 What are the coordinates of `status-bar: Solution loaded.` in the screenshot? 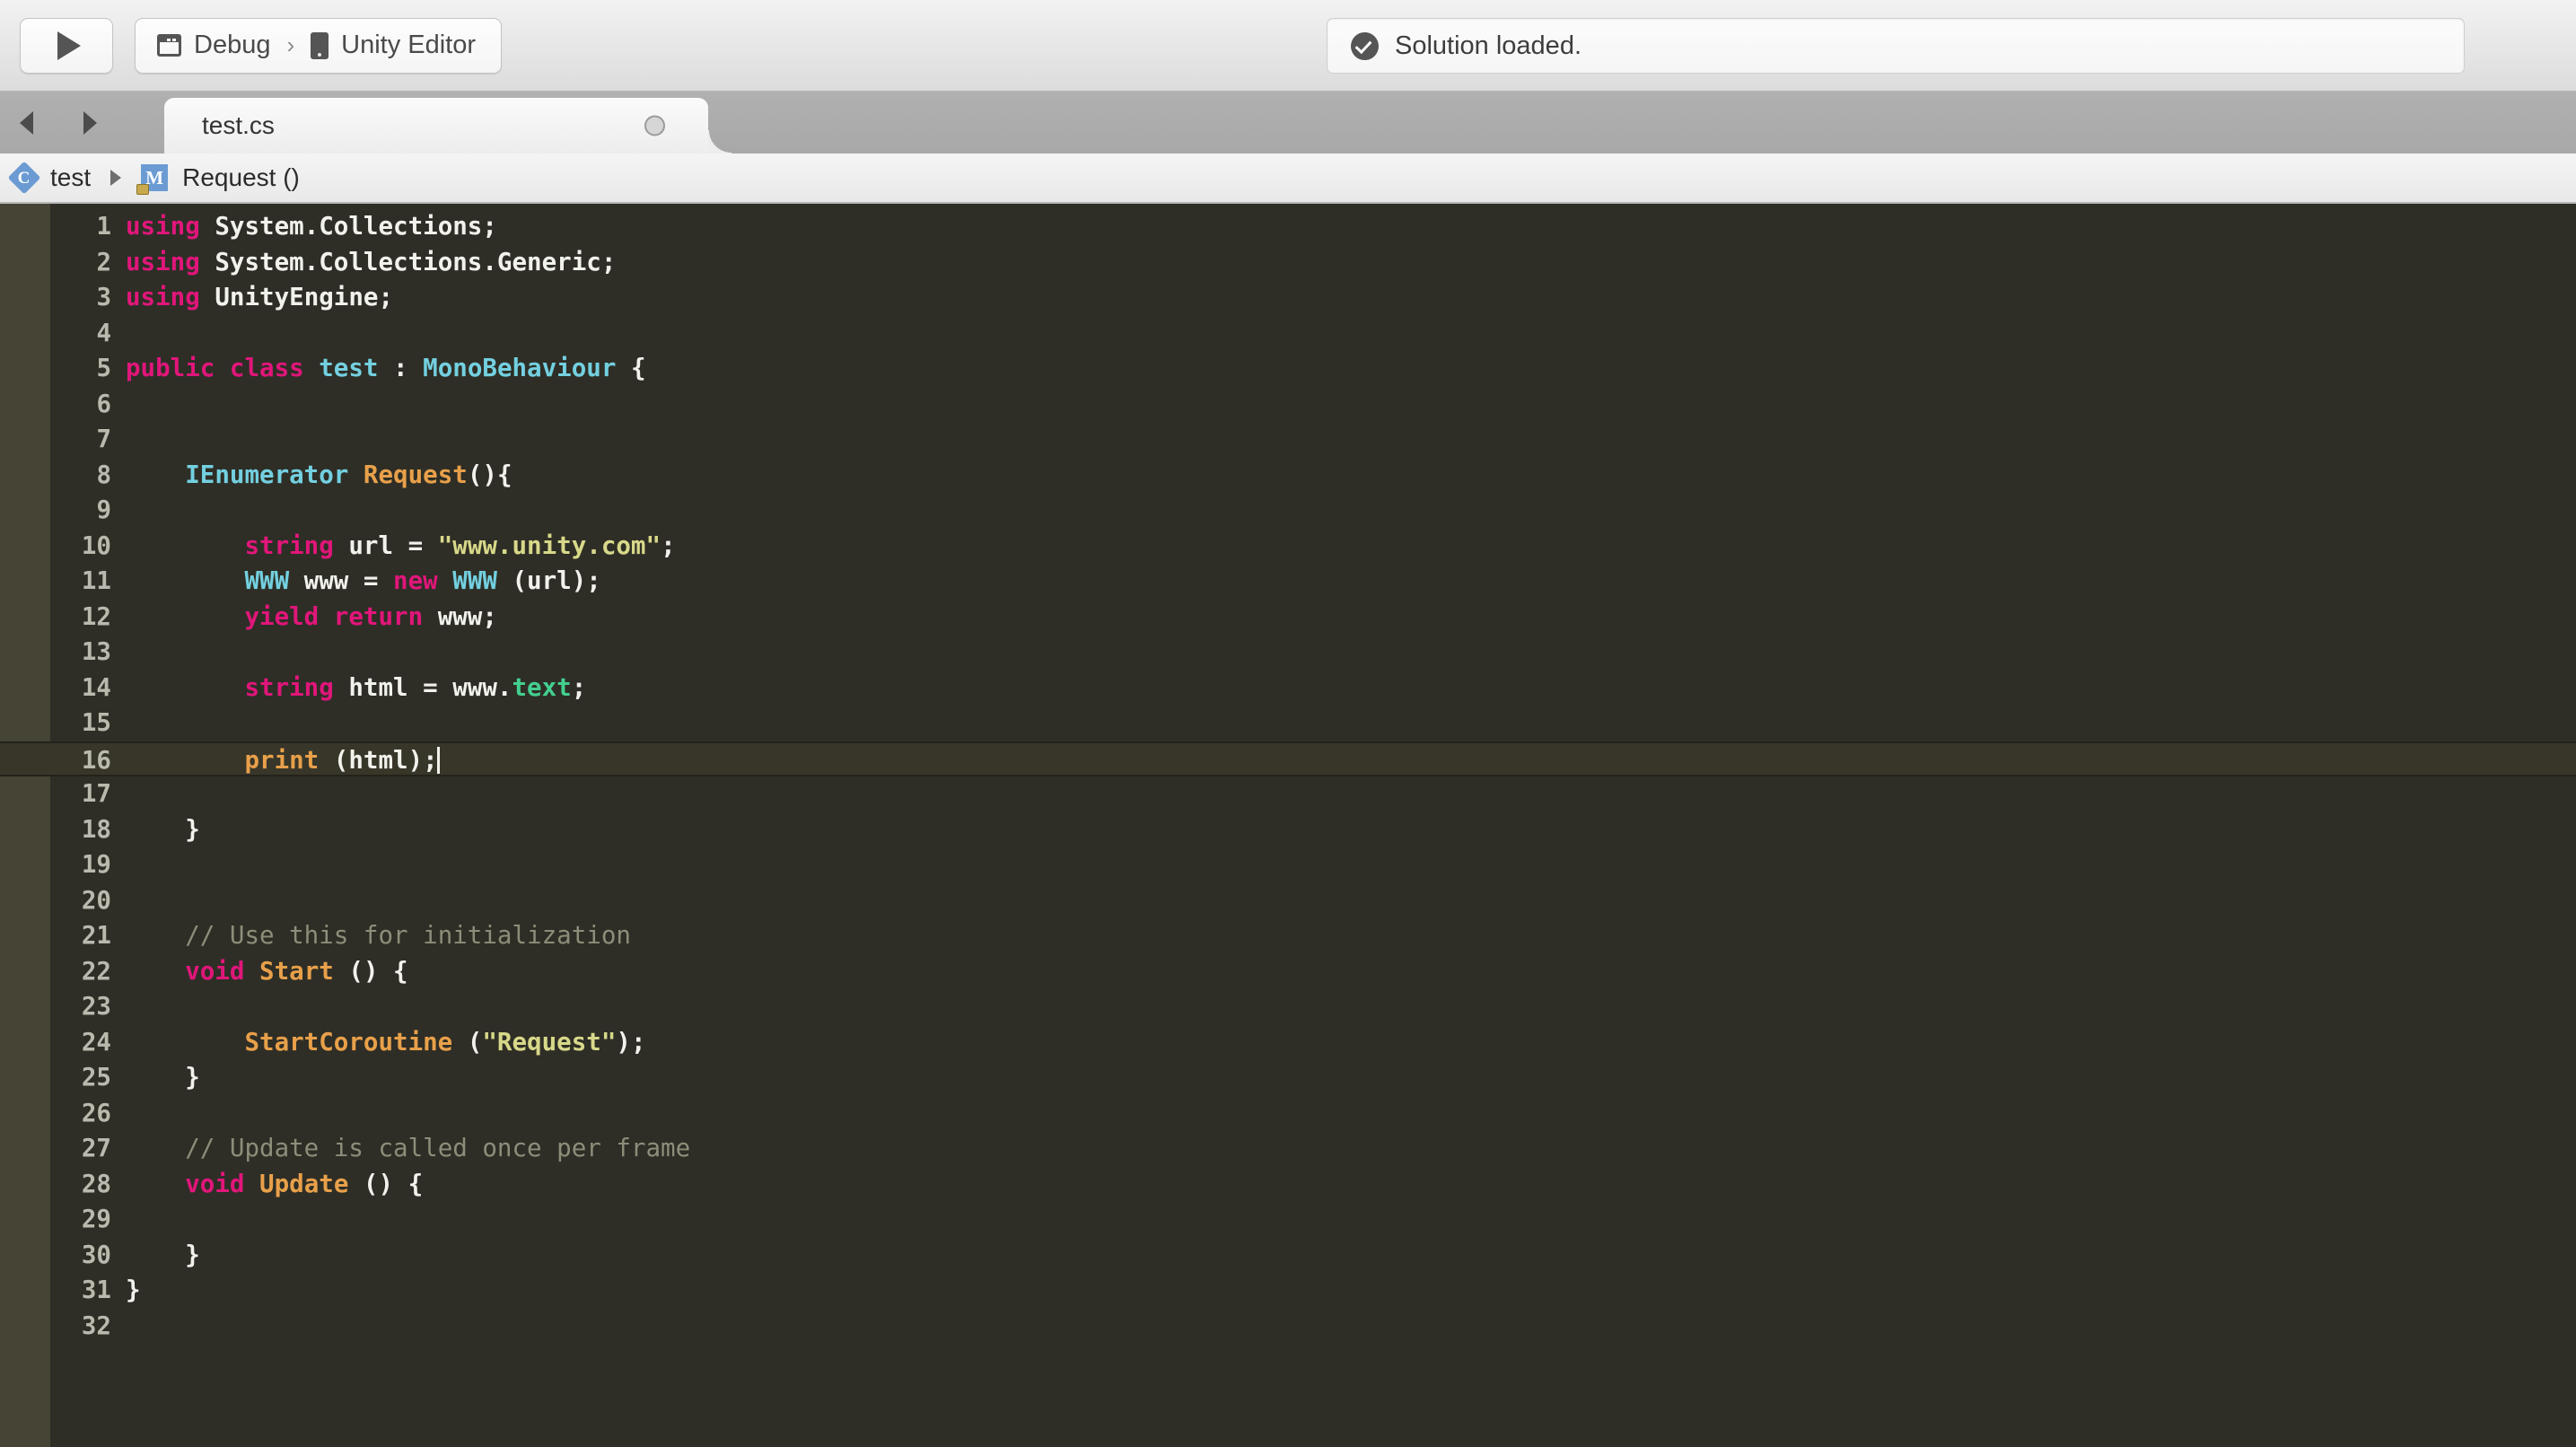 It's located at (1896, 46).